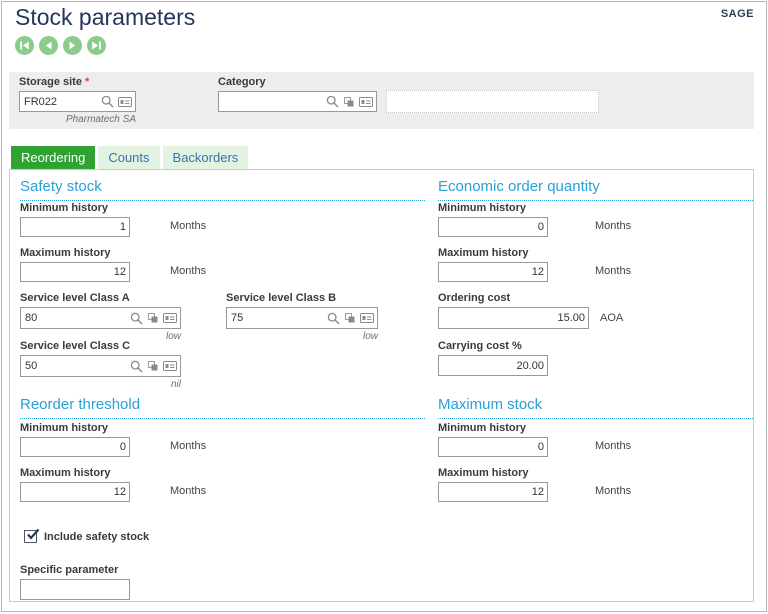  Describe the element at coordinates (61, 101) in the screenshot. I see `storage-site-input` at that location.